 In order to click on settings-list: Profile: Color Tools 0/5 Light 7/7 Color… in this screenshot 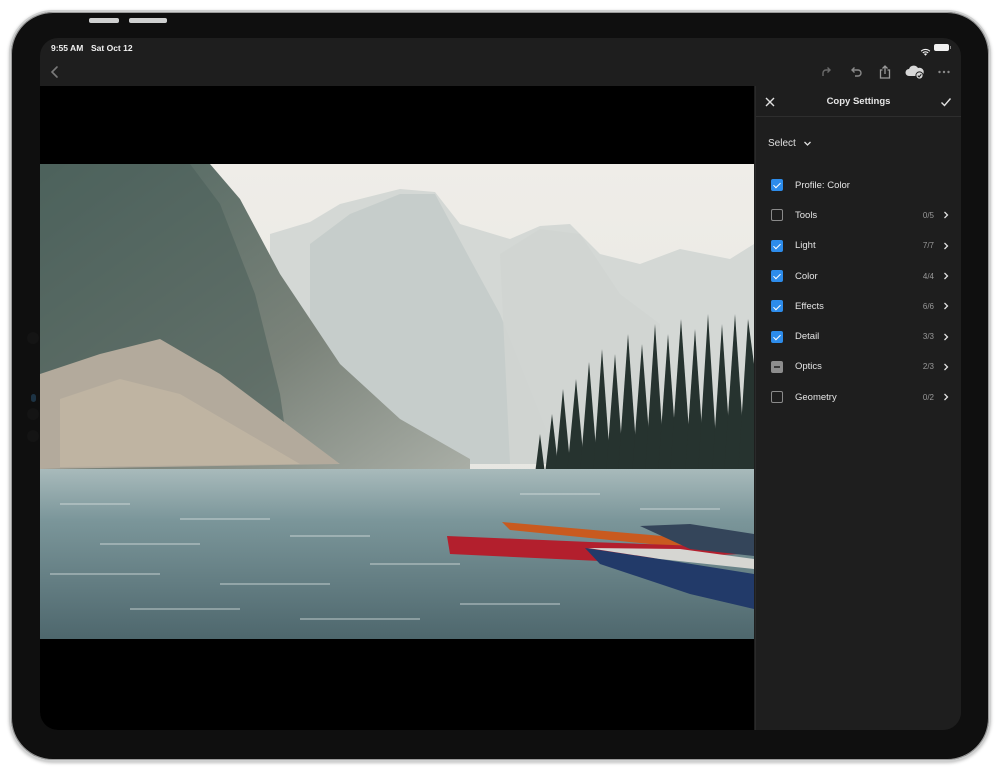, I will do `click(858, 291)`.